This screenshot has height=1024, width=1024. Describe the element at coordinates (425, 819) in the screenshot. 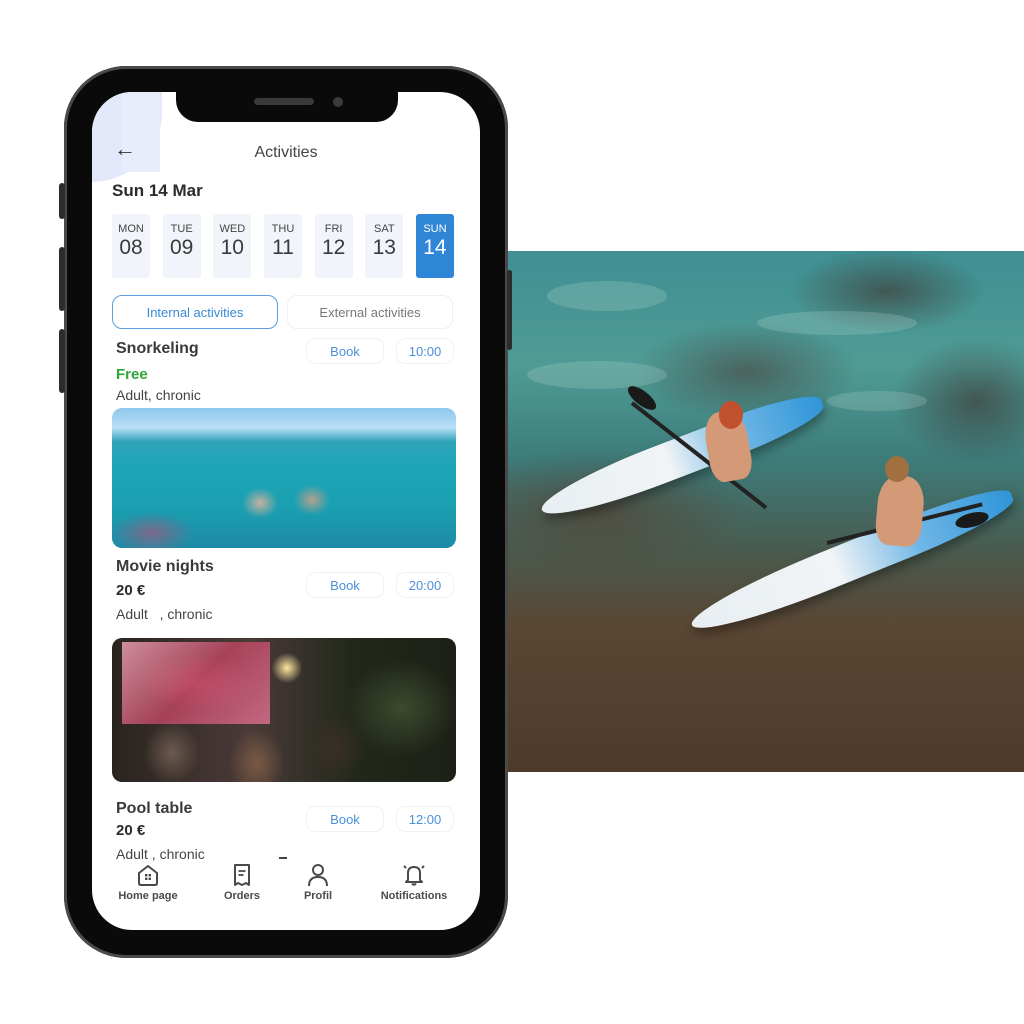

I see `time-slot-button: 12:00` at that location.